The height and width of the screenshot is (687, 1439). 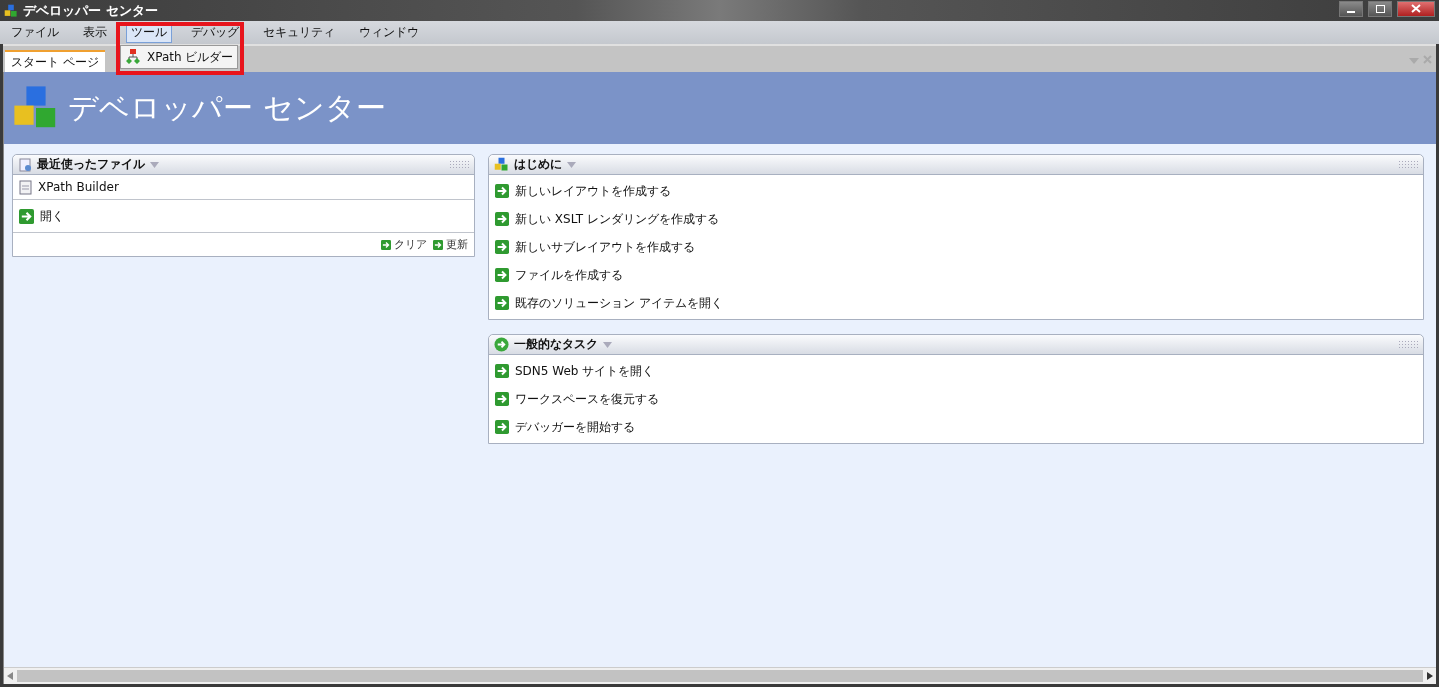 I want to click on menu-item: 表示, so click(x=95, y=32).